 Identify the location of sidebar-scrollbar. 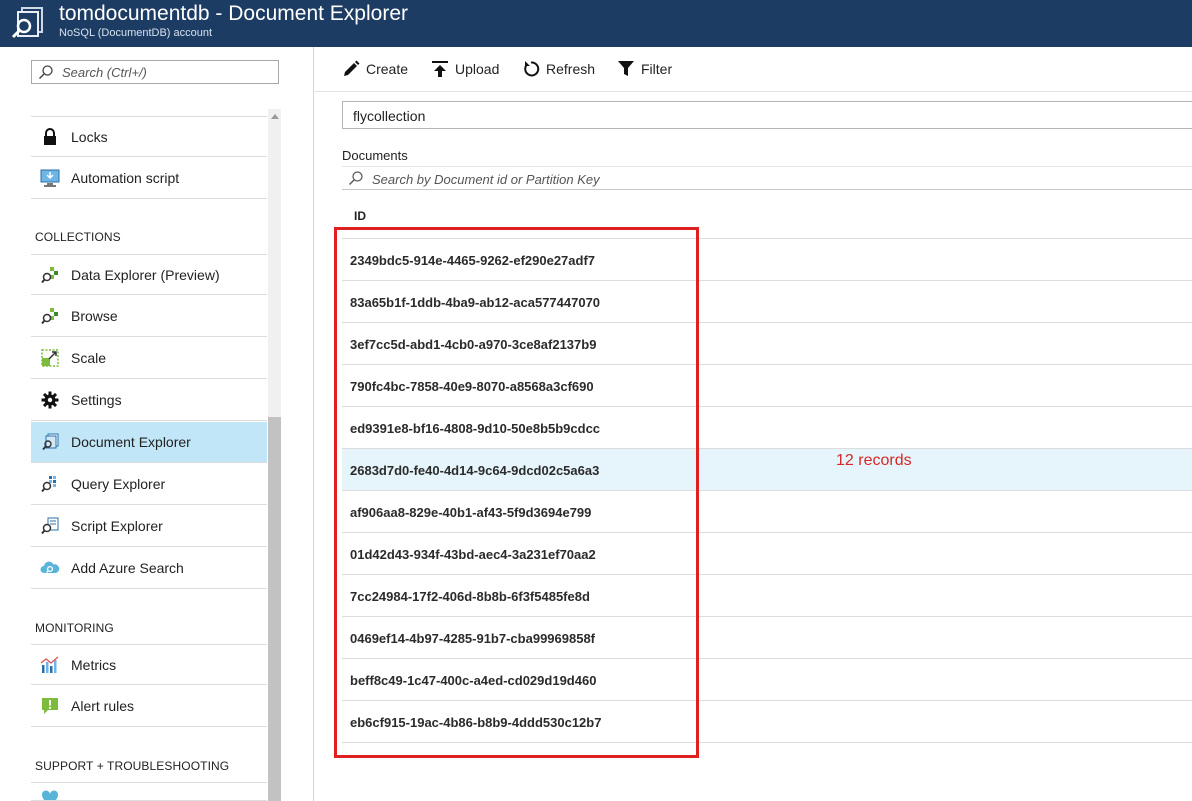
(274, 455).